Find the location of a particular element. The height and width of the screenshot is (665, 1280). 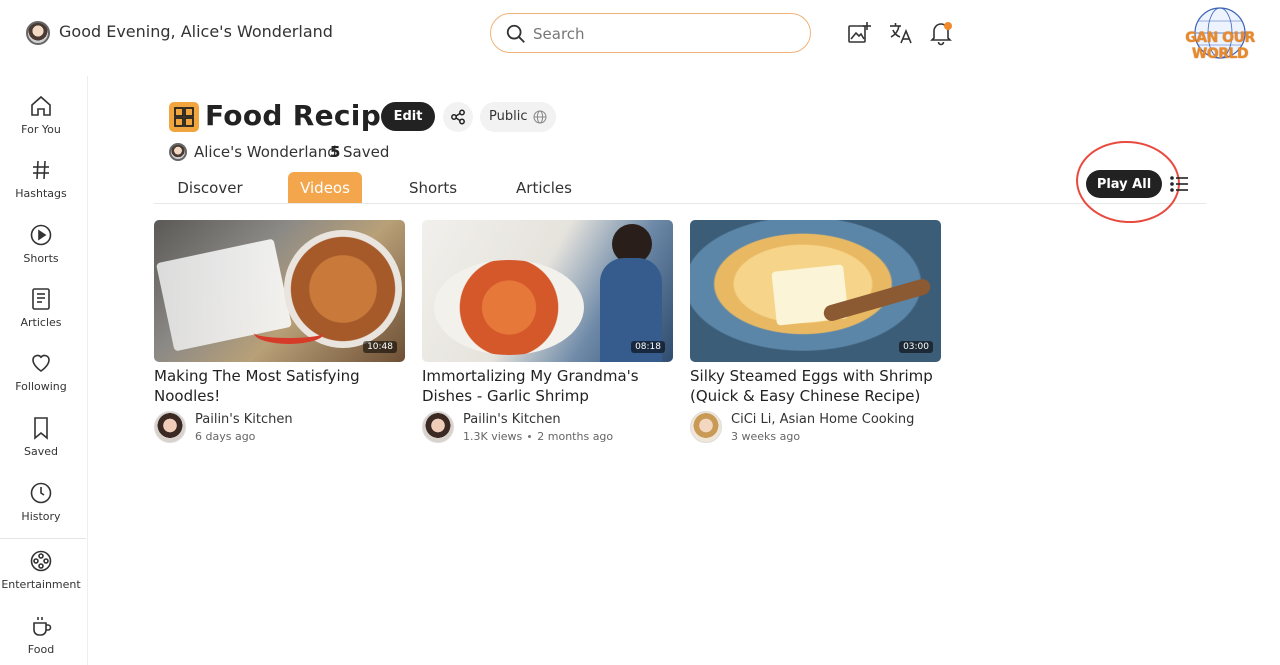

sidebar-item-for-you: For You is located at coordinates (41, 115).